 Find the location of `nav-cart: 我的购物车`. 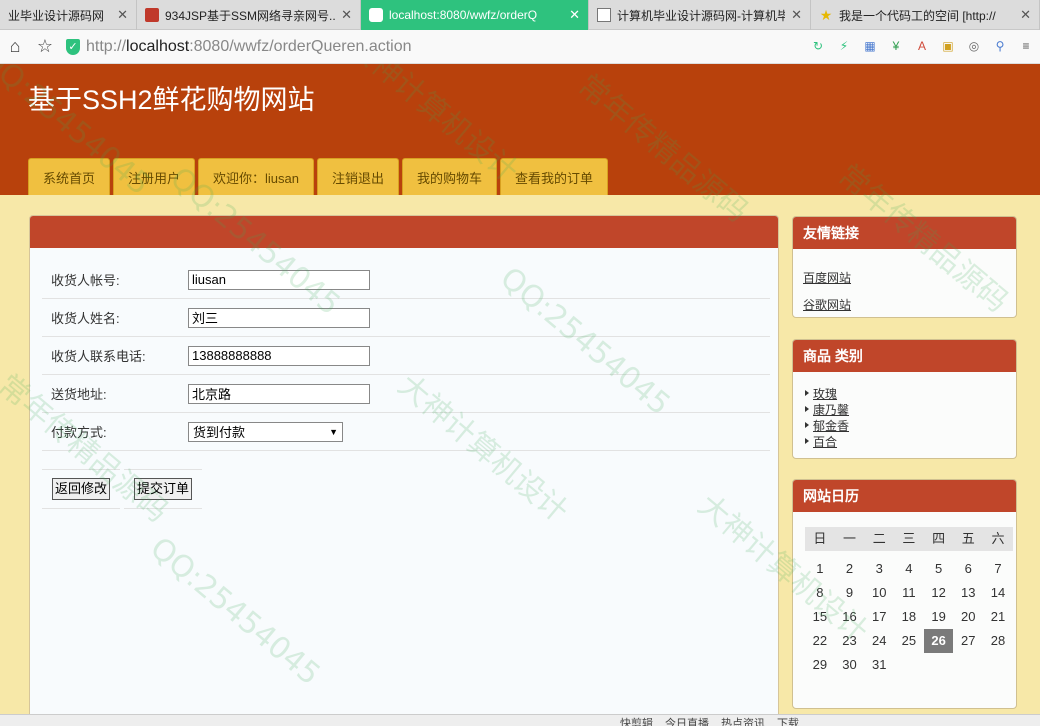

nav-cart: 我的购物车 is located at coordinates (450, 176).